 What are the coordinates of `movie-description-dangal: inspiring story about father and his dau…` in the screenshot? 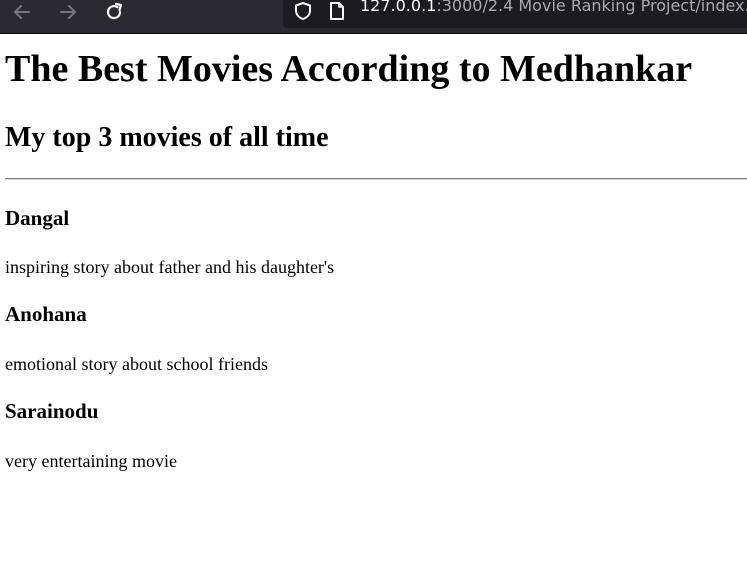 It's located at (170, 267).